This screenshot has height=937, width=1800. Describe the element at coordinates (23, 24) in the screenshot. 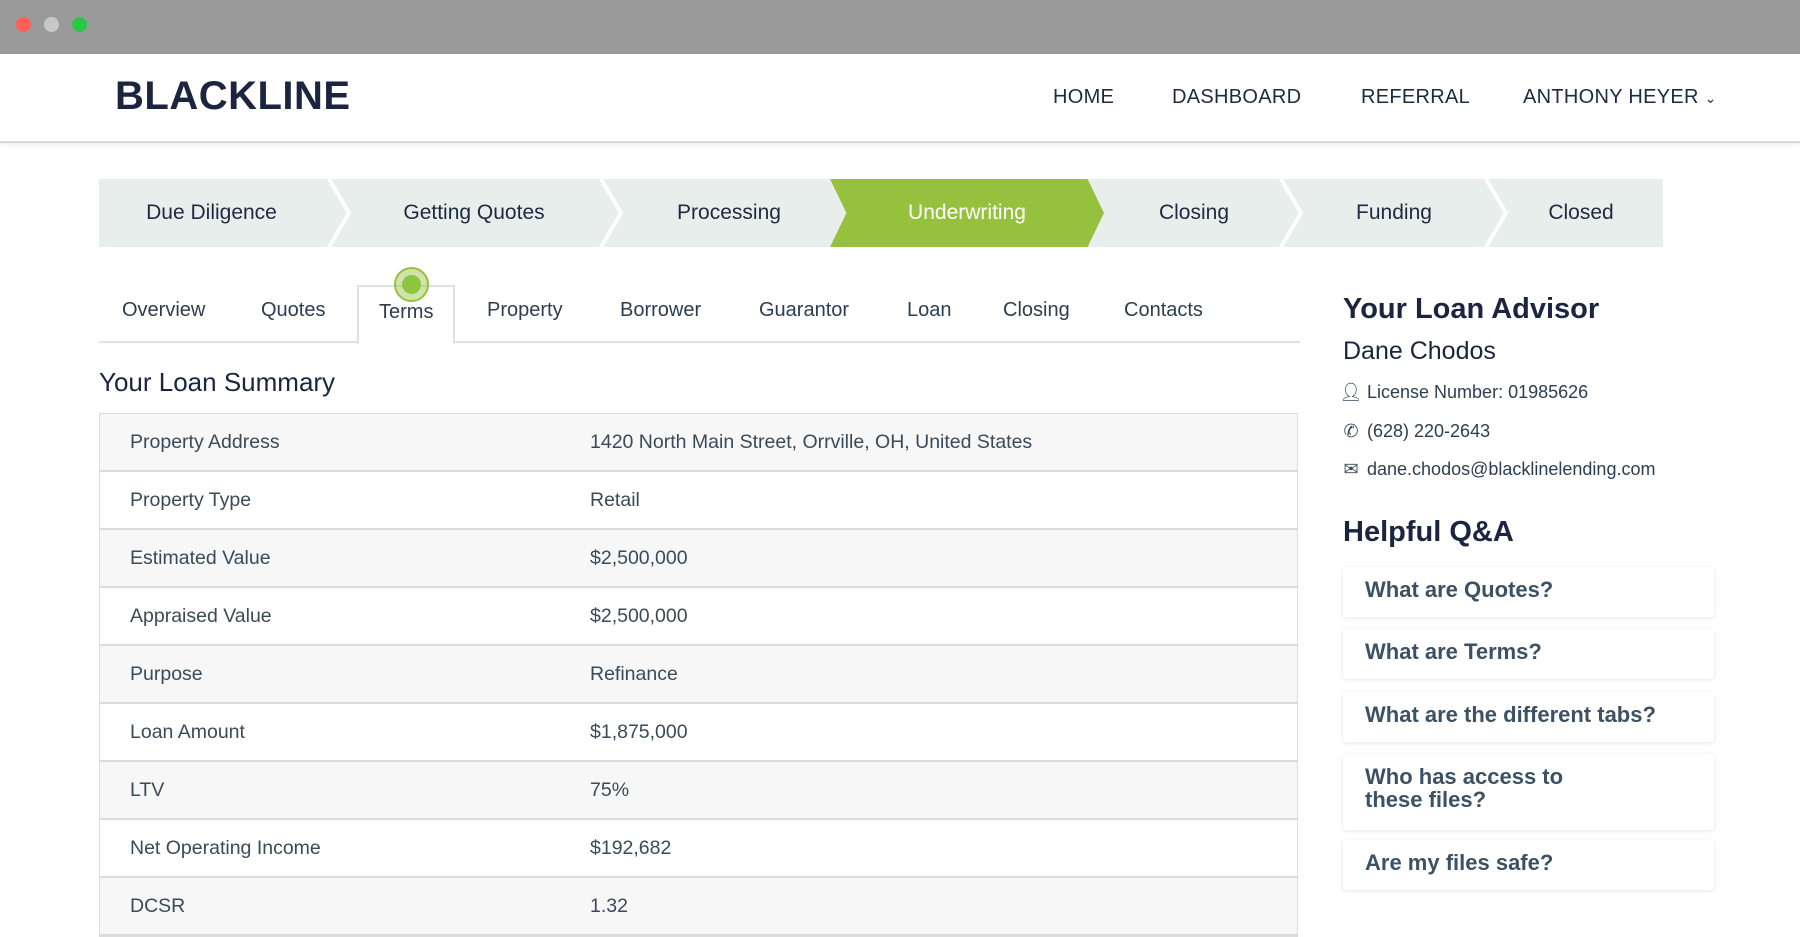

I see `close-window-button` at that location.